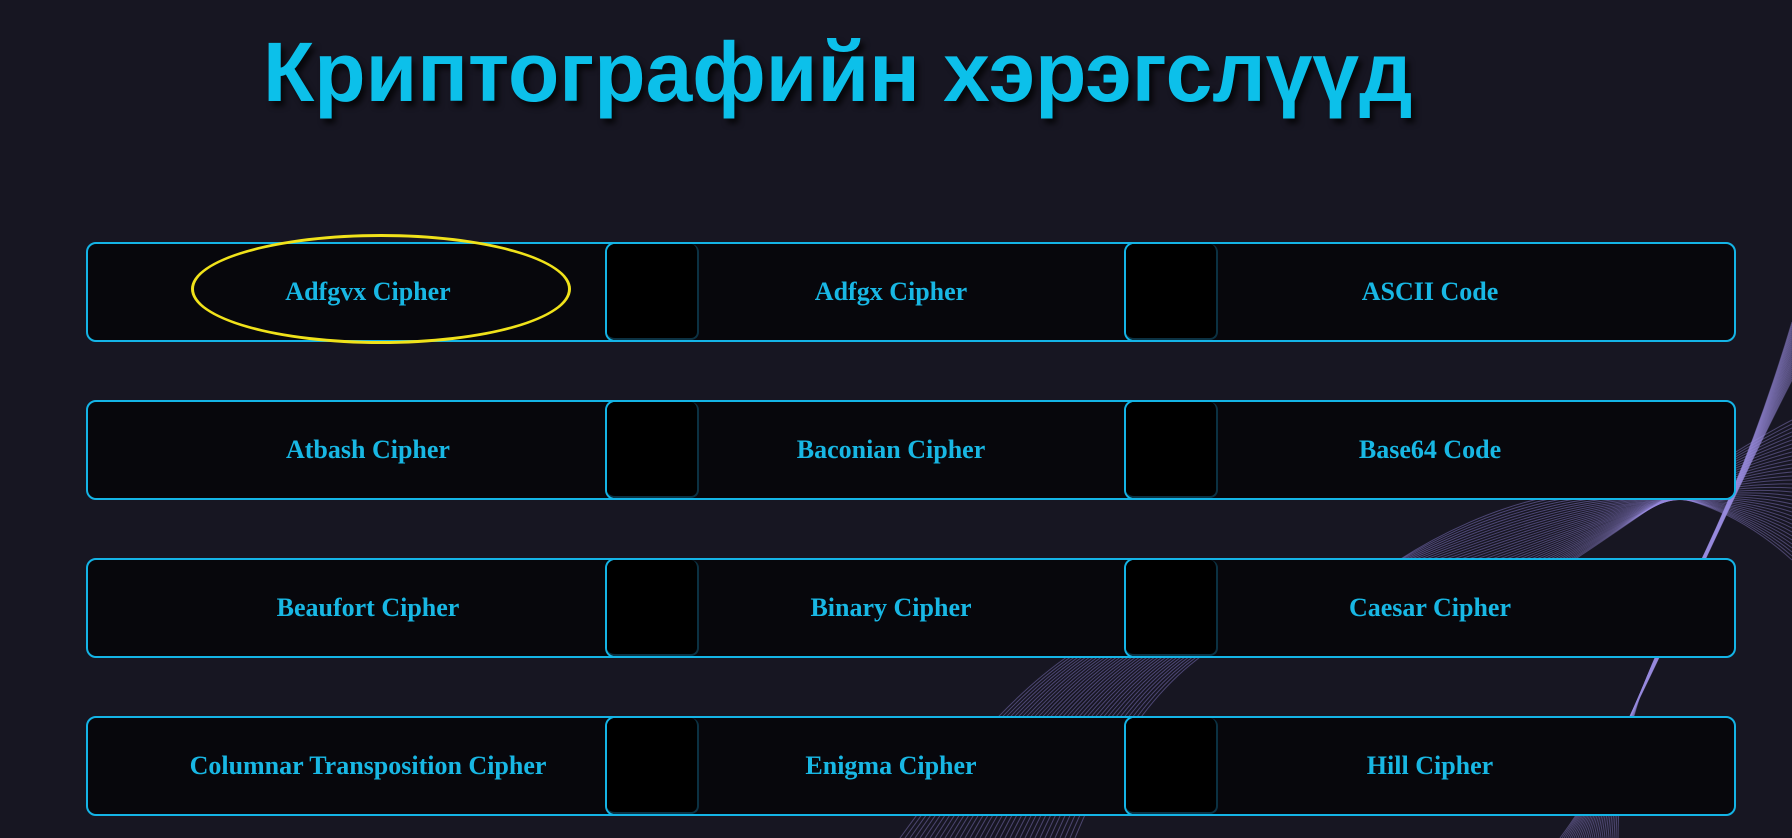  I want to click on tool-card-binary-cipher: Binary Cipher, so click(891, 608).